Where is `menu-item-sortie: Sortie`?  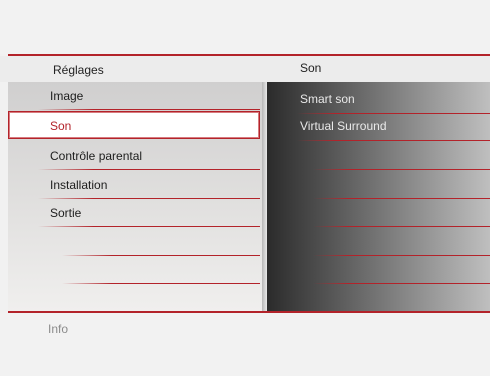
menu-item-sortie: Sortie is located at coordinates (134, 213).